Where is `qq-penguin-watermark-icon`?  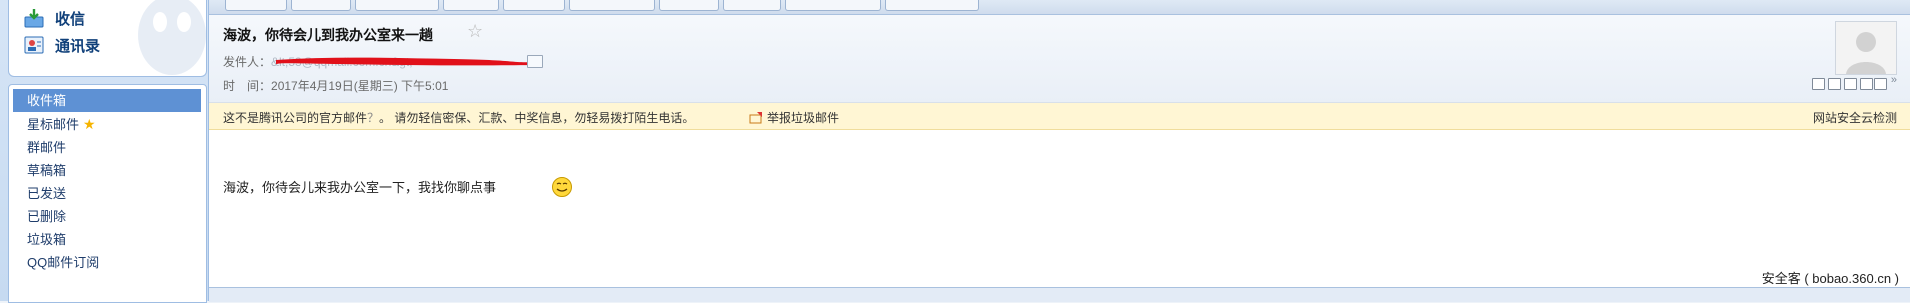
qq-penguin-watermark-icon is located at coordinates (172, 37).